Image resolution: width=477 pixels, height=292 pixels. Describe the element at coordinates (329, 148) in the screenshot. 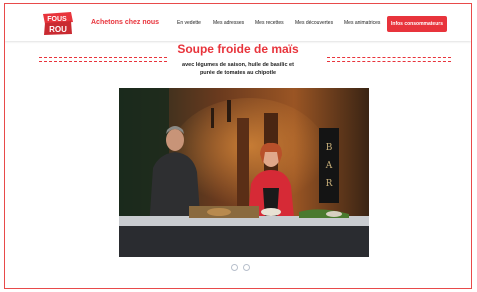

I see `bar-sign-letter-b: B` at that location.